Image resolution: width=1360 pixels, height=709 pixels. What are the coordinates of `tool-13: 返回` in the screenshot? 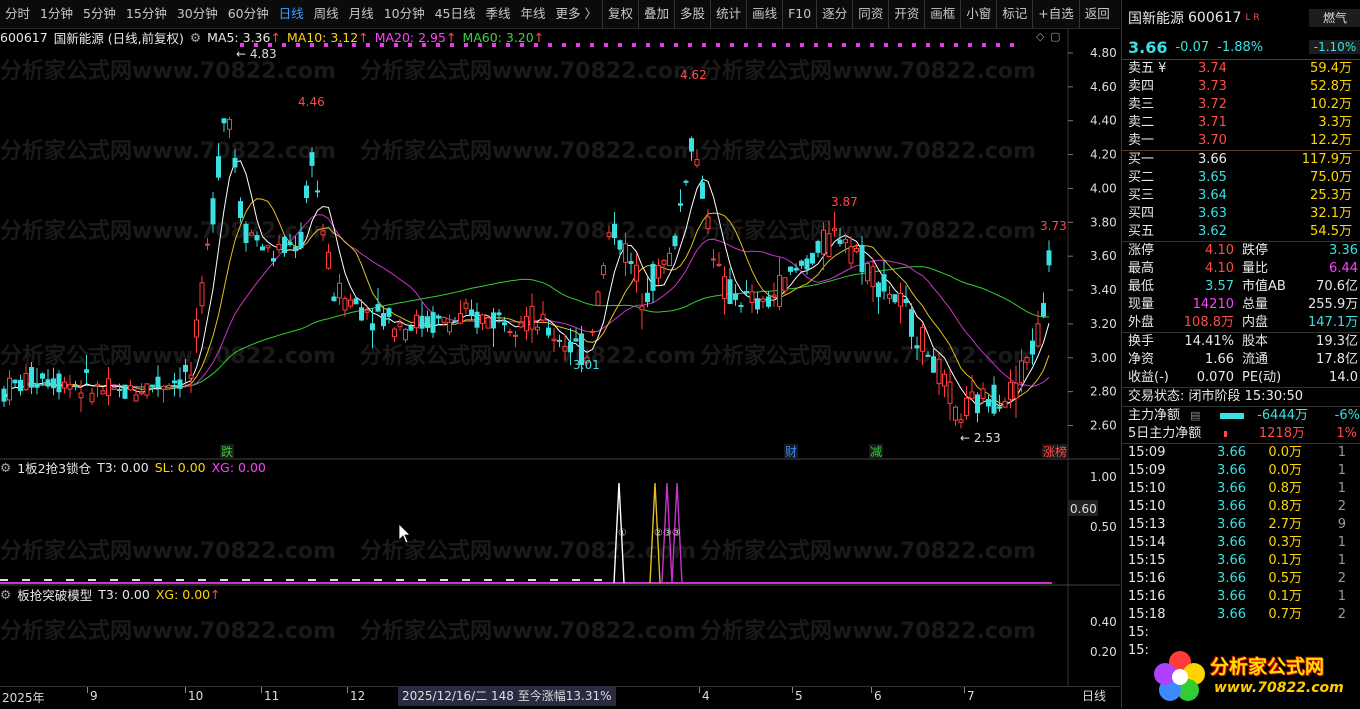 It's located at (1096, 14).